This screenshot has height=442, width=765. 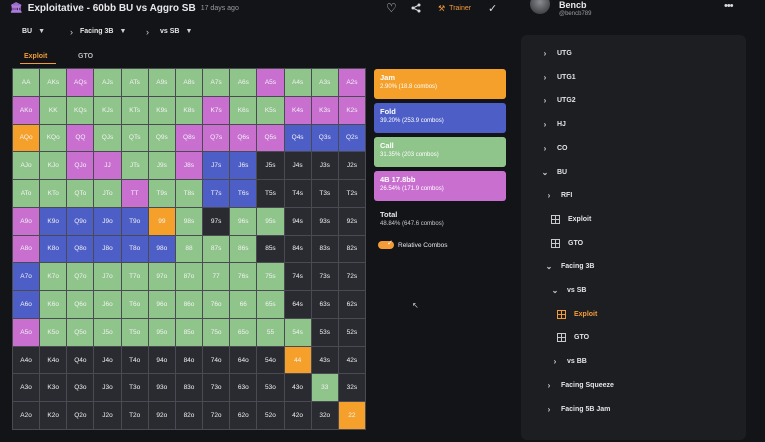 What do you see at coordinates (297, 221) in the screenshot?
I see `hand-cell: 94s` at bounding box center [297, 221].